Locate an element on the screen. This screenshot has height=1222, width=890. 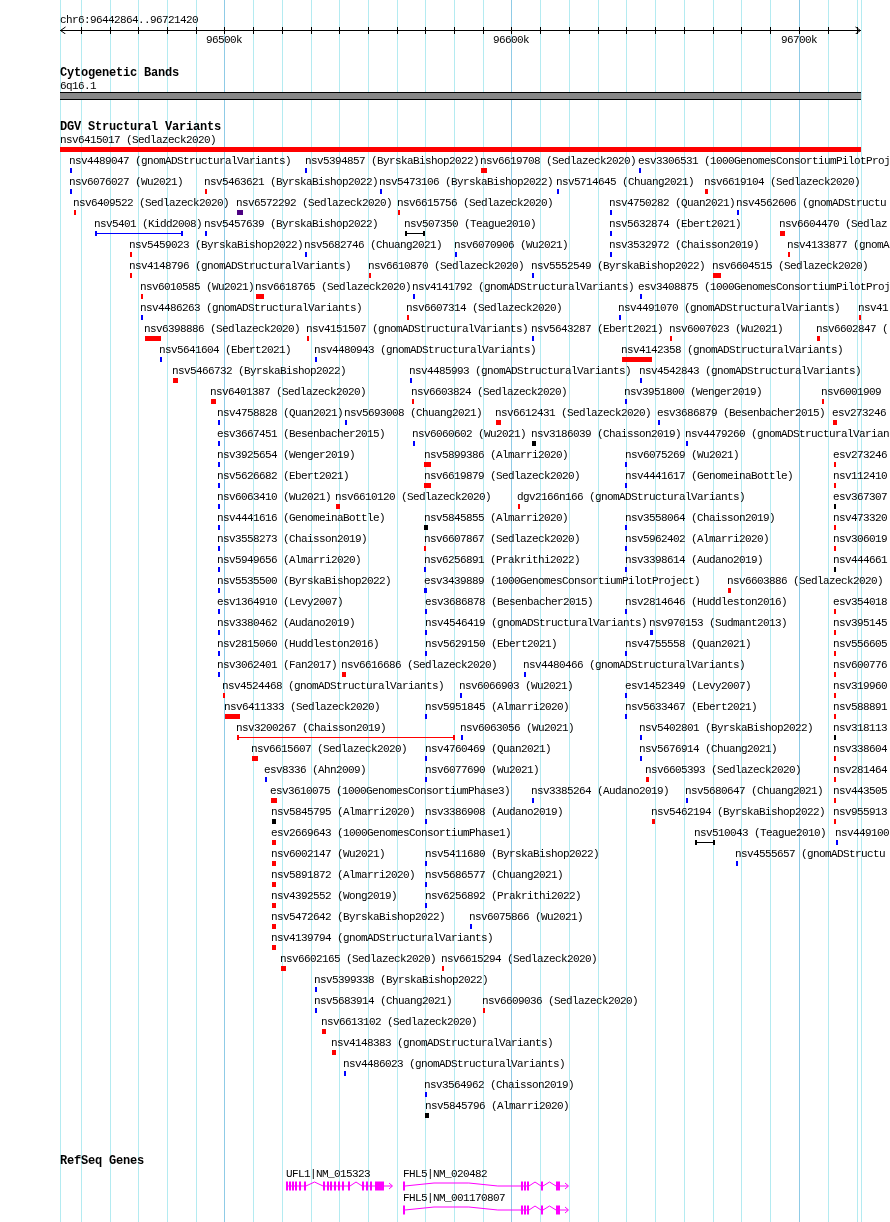
variant-label: nsv6001909 is located at coordinates (851, 392).